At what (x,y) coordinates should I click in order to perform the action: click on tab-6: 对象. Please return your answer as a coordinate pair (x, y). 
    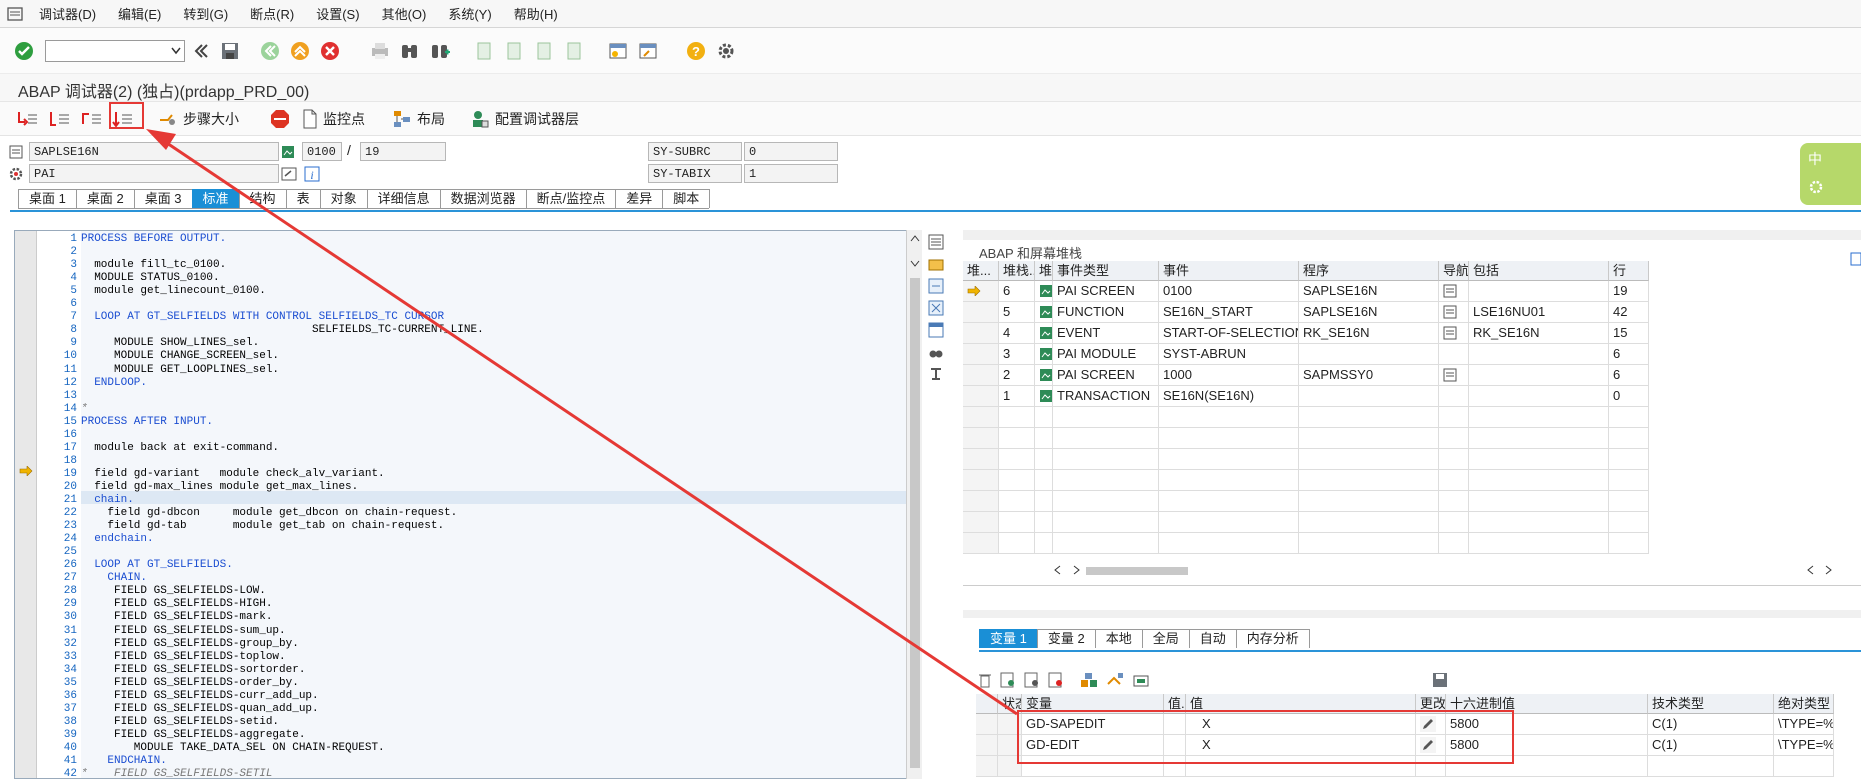
    Looking at the image, I should click on (343, 198).